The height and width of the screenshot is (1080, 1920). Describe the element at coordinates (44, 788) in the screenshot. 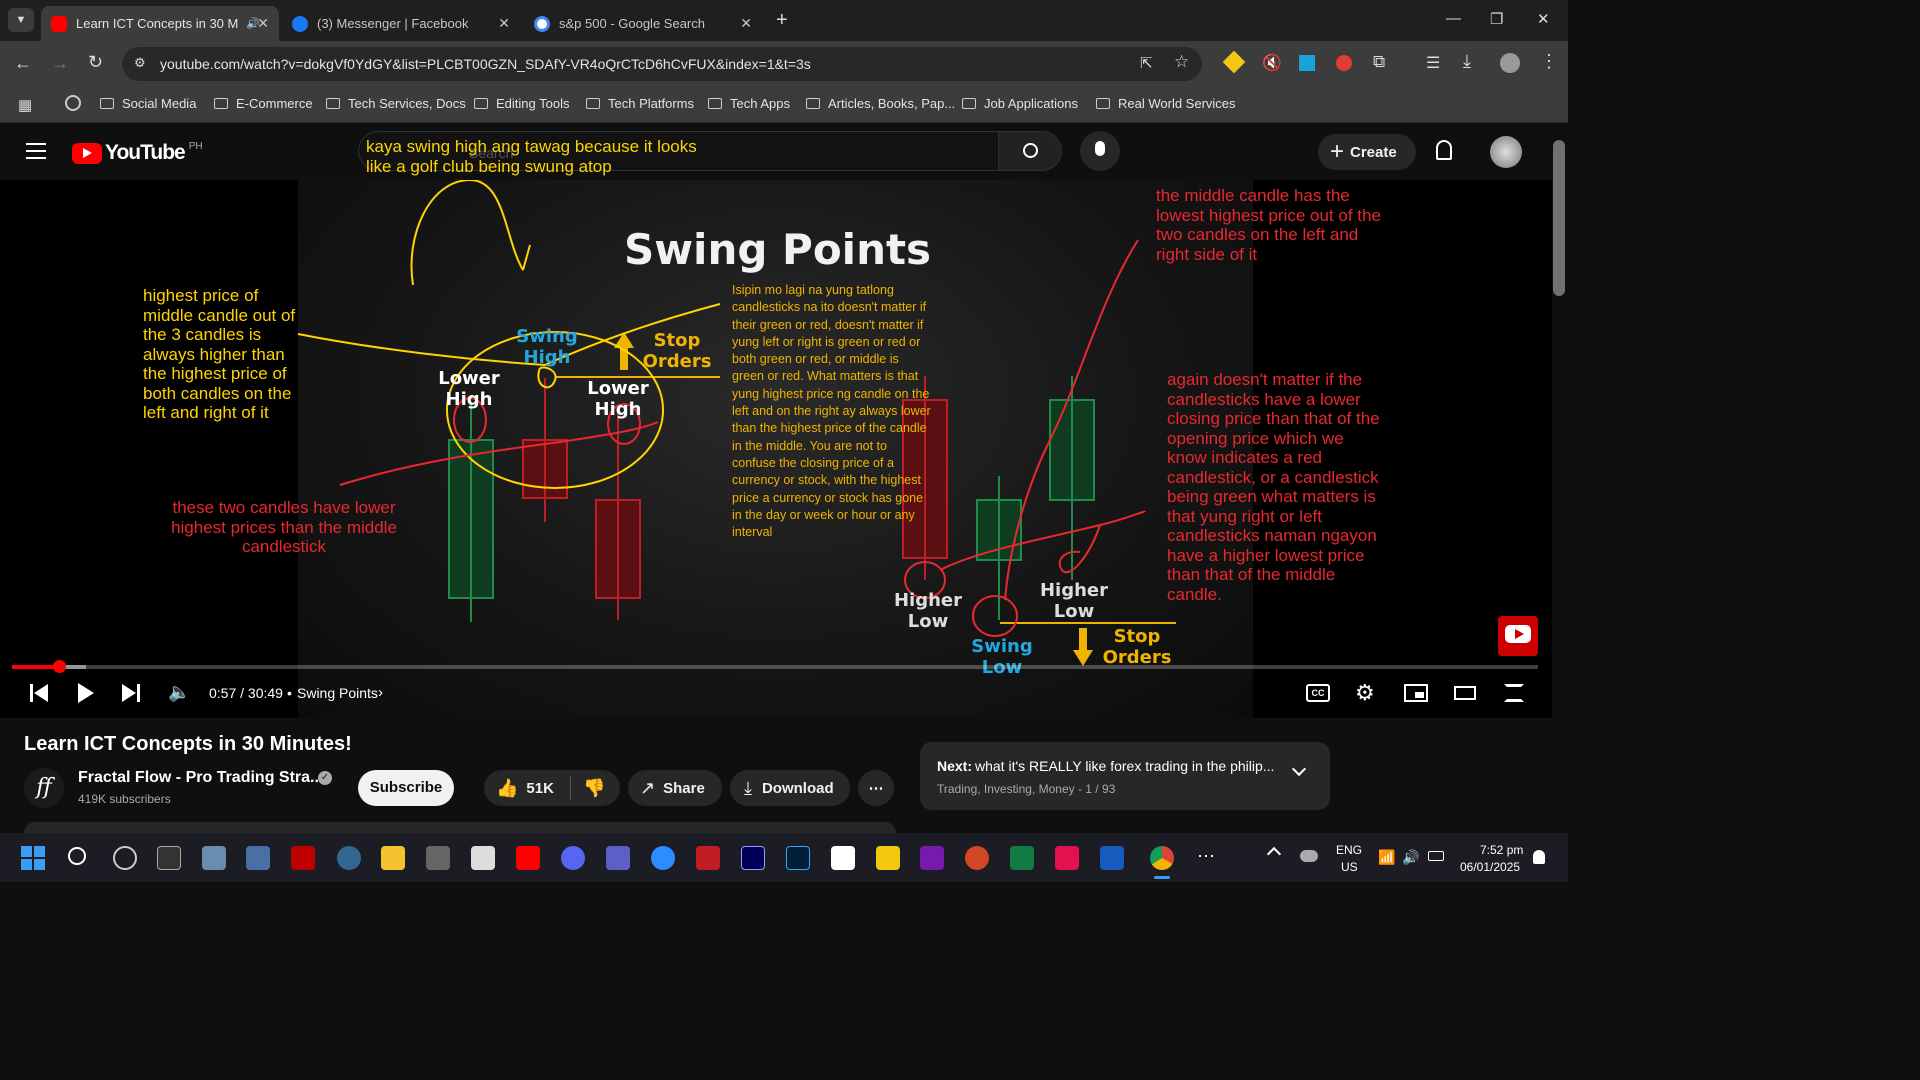

I see `channel-avatar: ff` at that location.